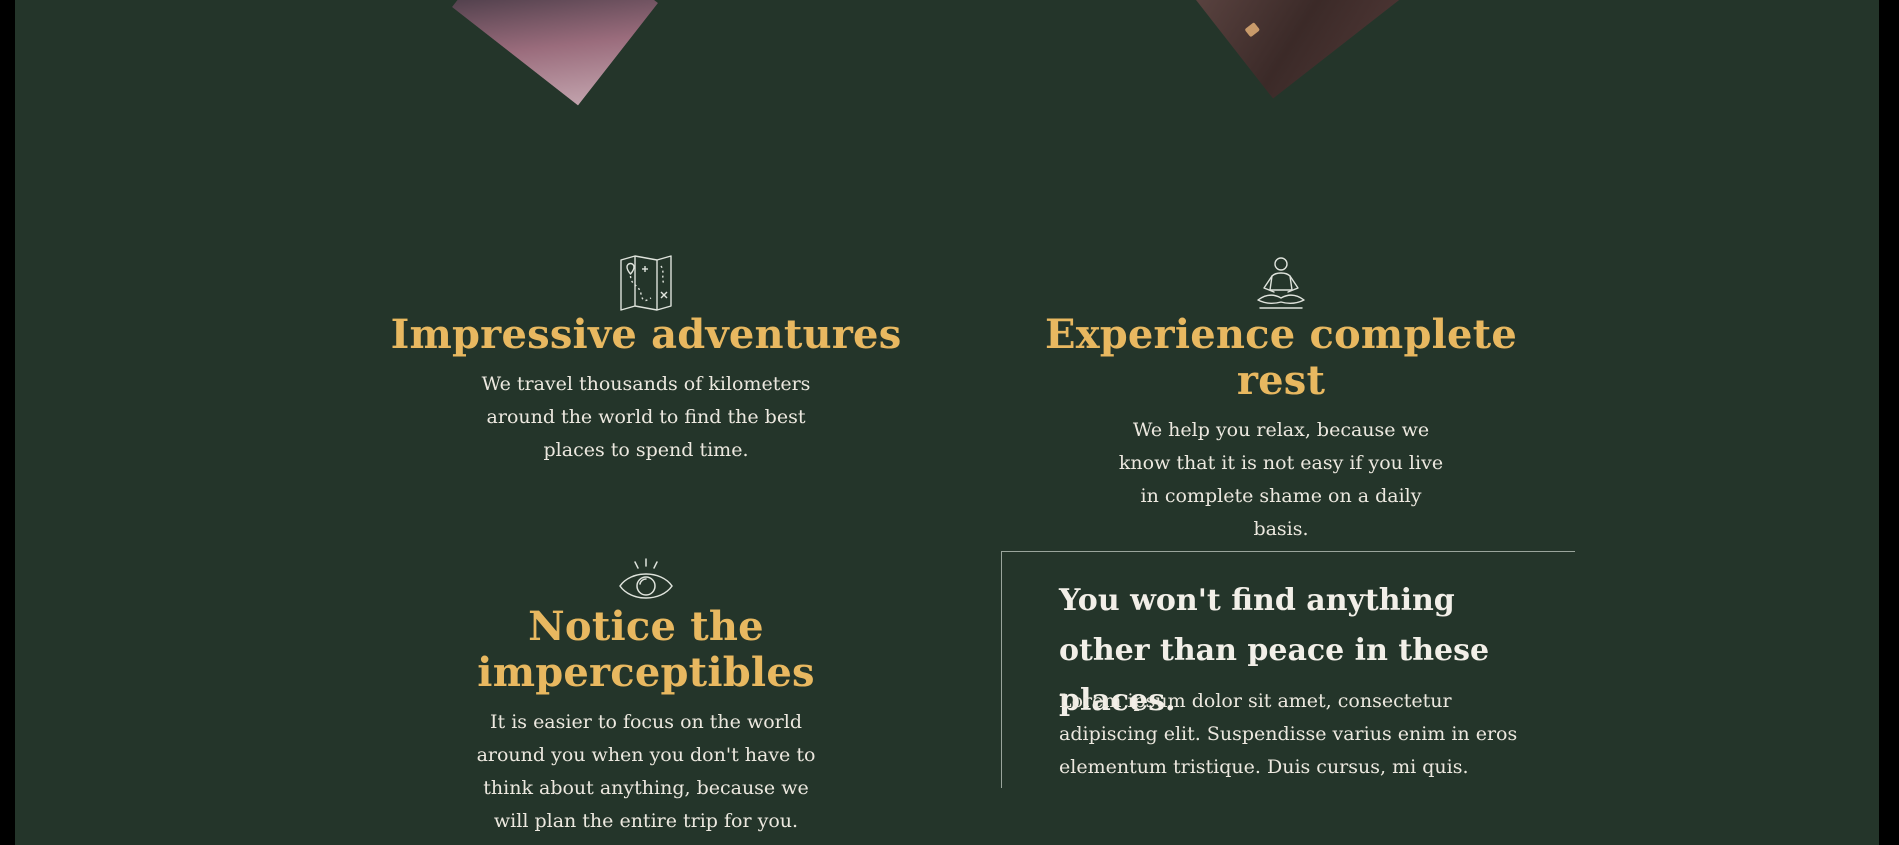 The height and width of the screenshot is (845, 1899). What do you see at coordinates (1281, 283) in the screenshot?
I see `meditation-icon` at bounding box center [1281, 283].